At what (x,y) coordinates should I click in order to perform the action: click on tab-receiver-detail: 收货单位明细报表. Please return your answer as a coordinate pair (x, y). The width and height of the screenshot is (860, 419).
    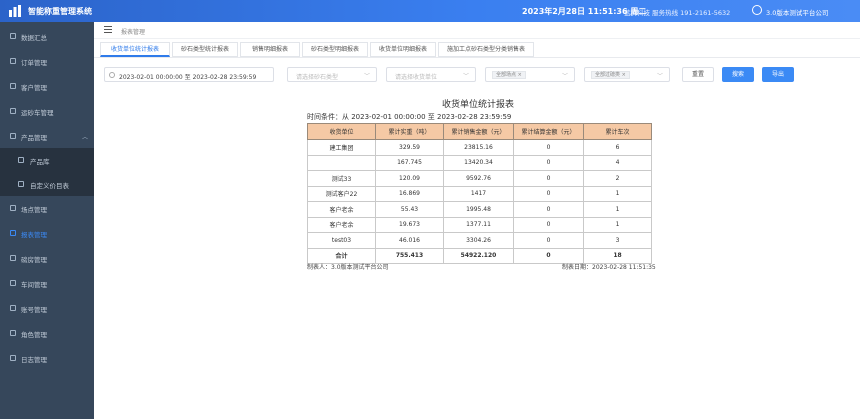
    Looking at the image, I should click on (403, 49).